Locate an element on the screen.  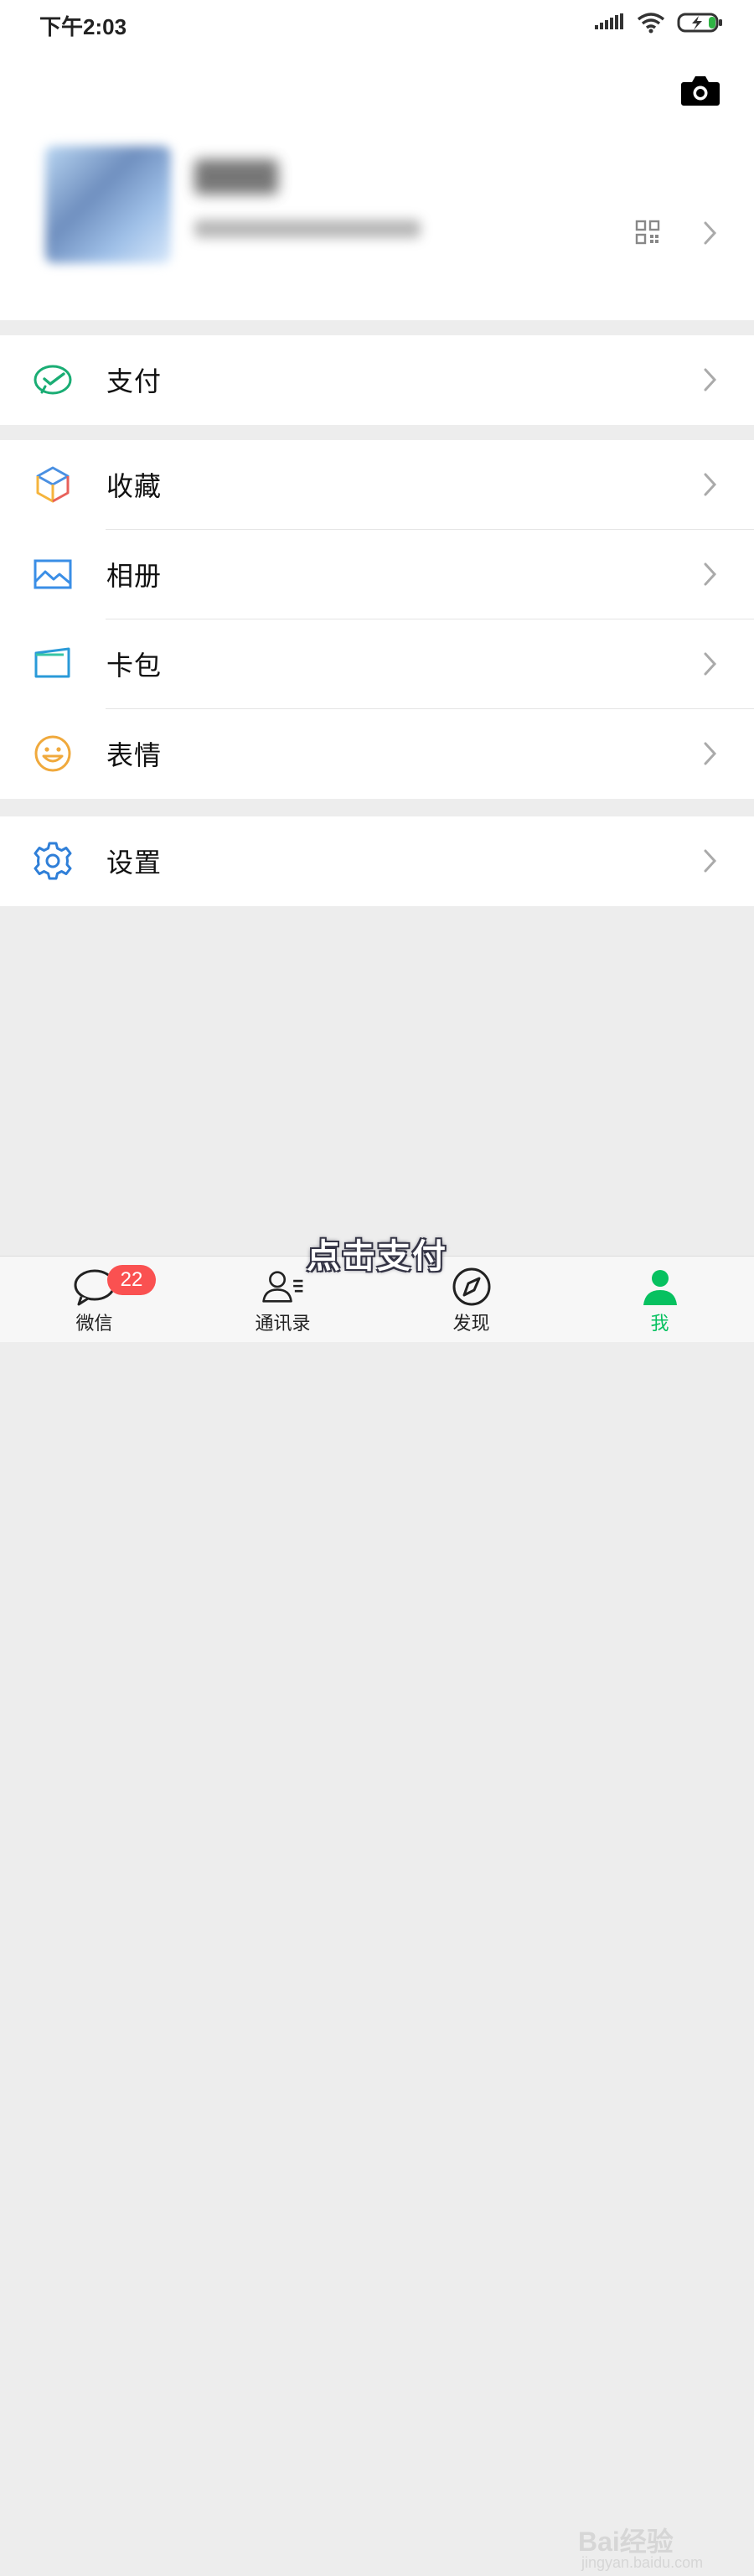
album-icon is located at coordinates (53, 574).